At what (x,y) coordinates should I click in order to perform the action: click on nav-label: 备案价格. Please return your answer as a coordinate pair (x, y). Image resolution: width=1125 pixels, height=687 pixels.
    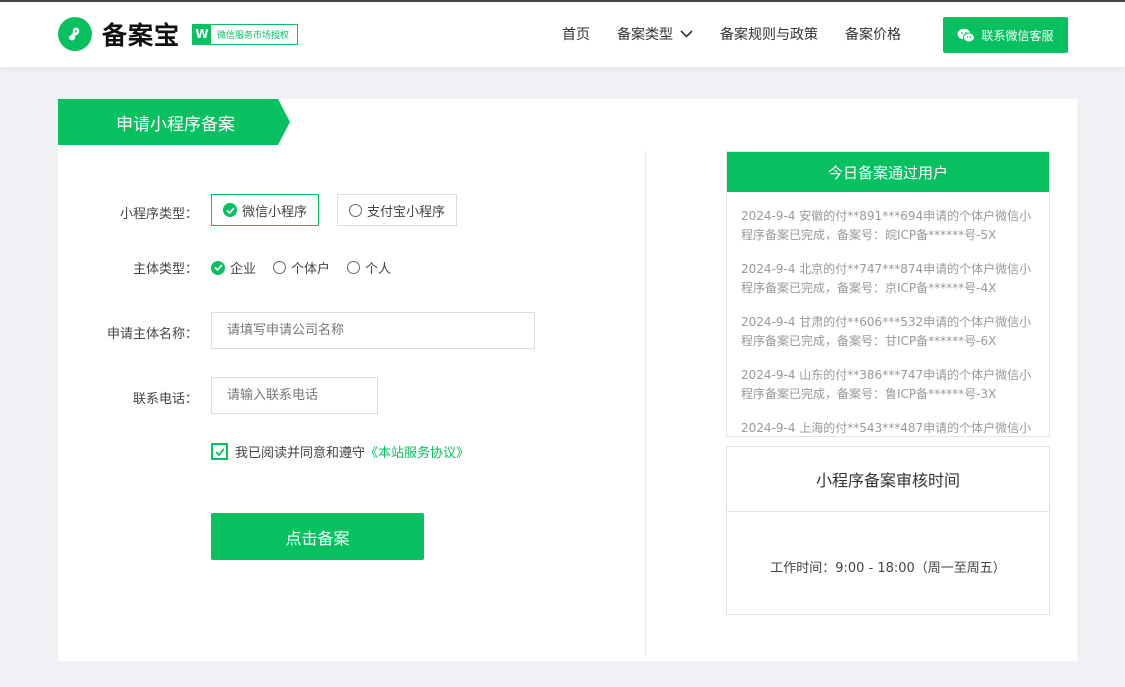
    Looking at the image, I should click on (873, 35).